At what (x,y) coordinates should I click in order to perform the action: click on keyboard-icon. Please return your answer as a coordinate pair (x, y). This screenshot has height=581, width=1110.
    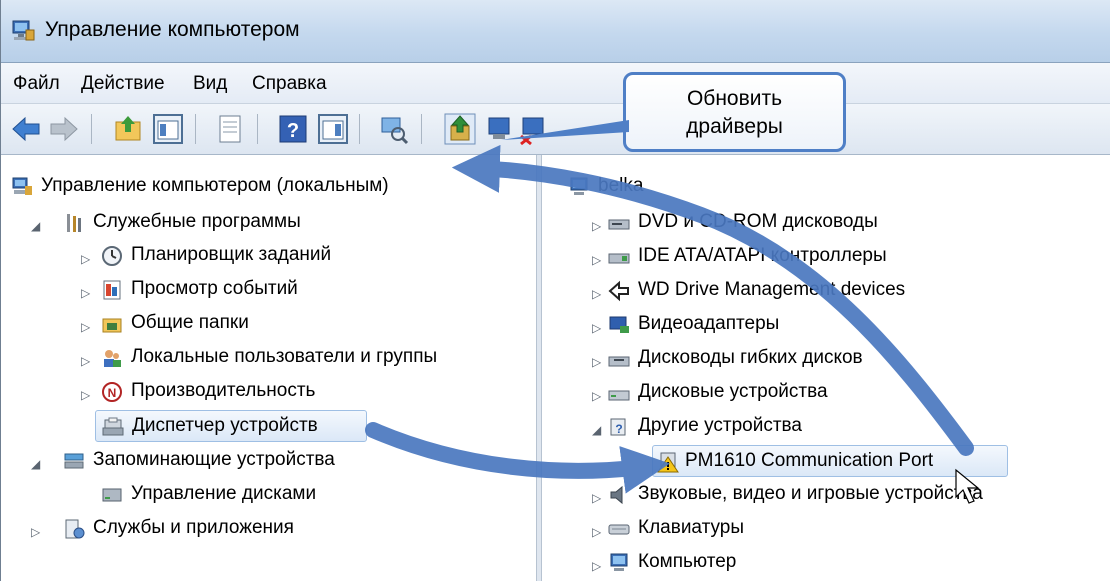
    Looking at the image, I should click on (619, 529).